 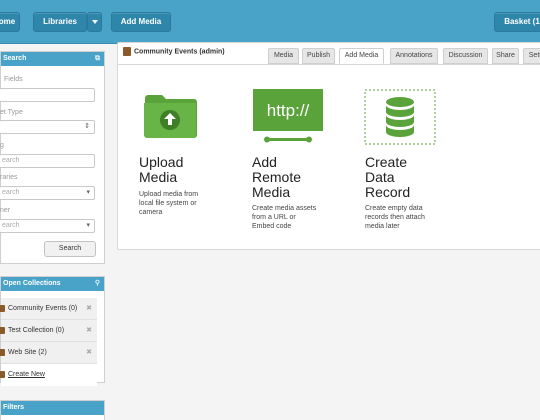 What do you see at coordinates (270, 22) in the screenshot?
I see `top-navigation-bar: ome Libraries Add Media Basket (1` at bounding box center [270, 22].